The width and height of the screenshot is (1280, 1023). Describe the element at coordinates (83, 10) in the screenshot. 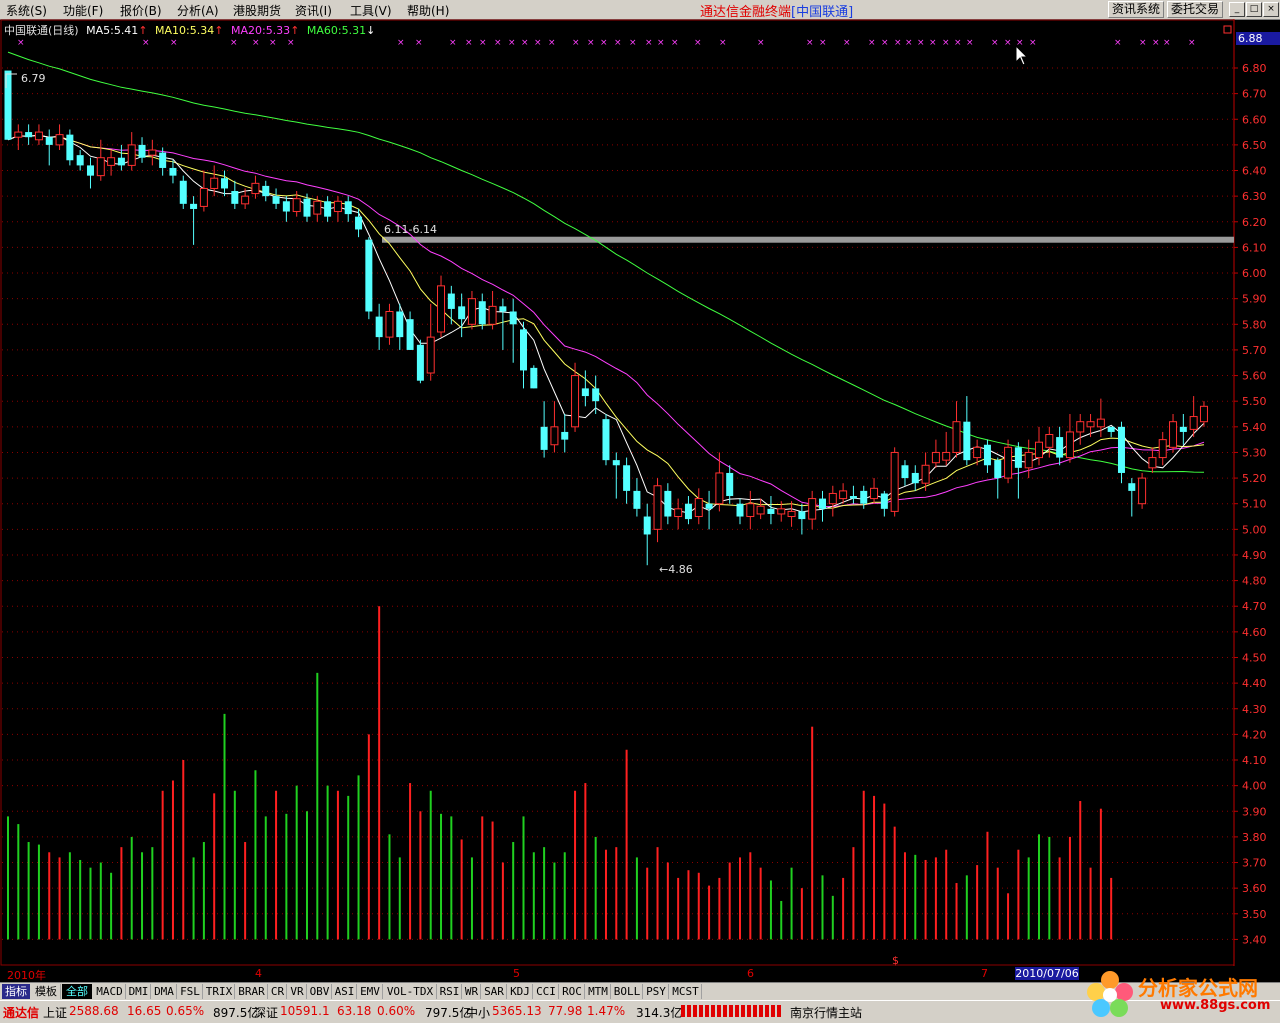

I see `menu-function: 功能(F)` at that location.